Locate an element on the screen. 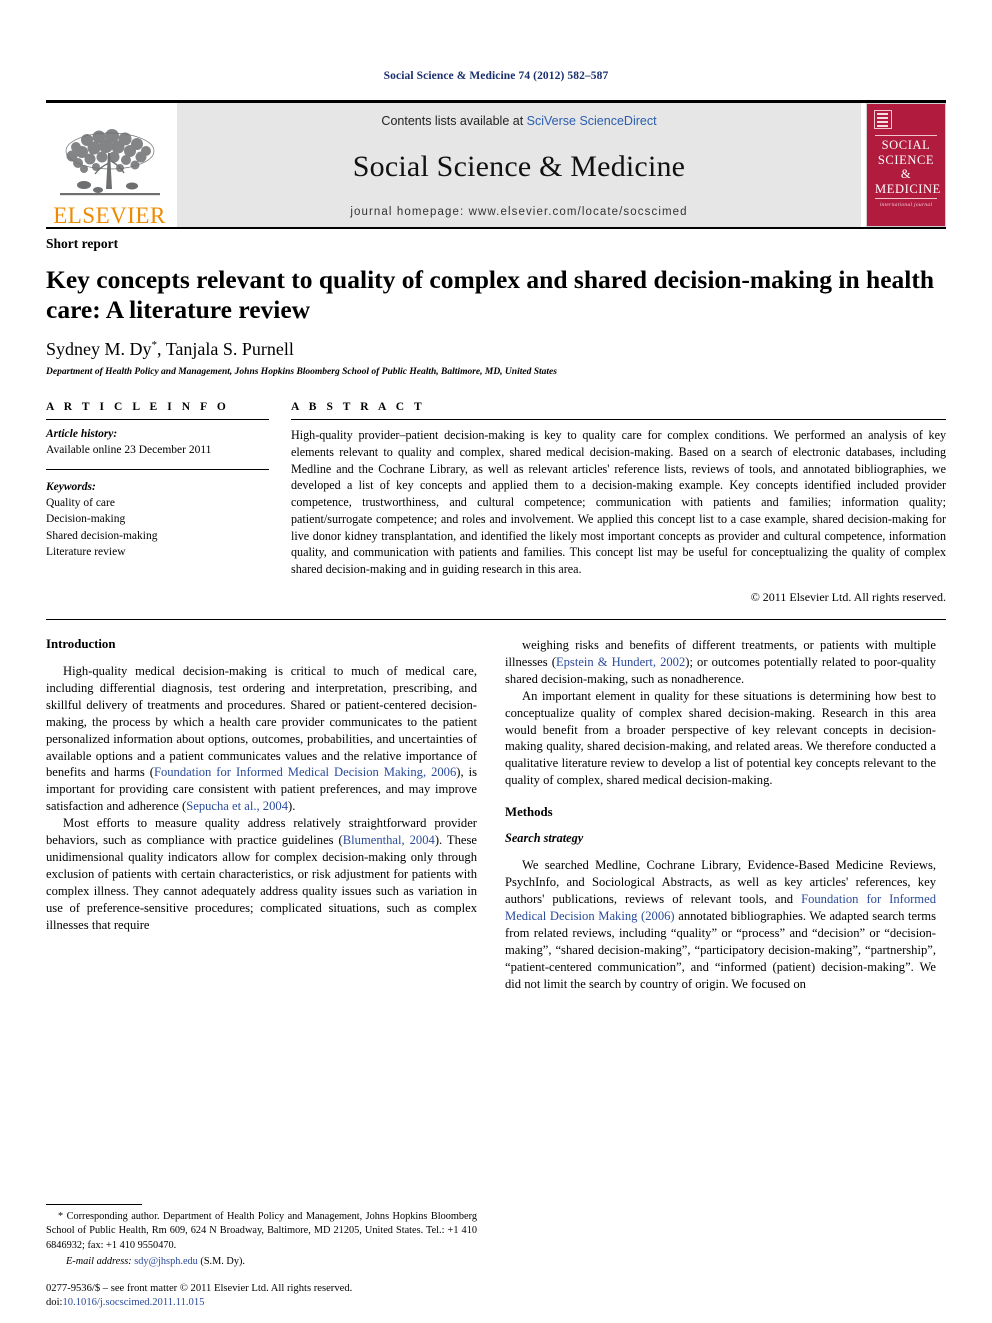 The height and width of the screenshot is (1323, 992). article-history-value: Available online 23 December 2011 is located at coordinates (129, 450).